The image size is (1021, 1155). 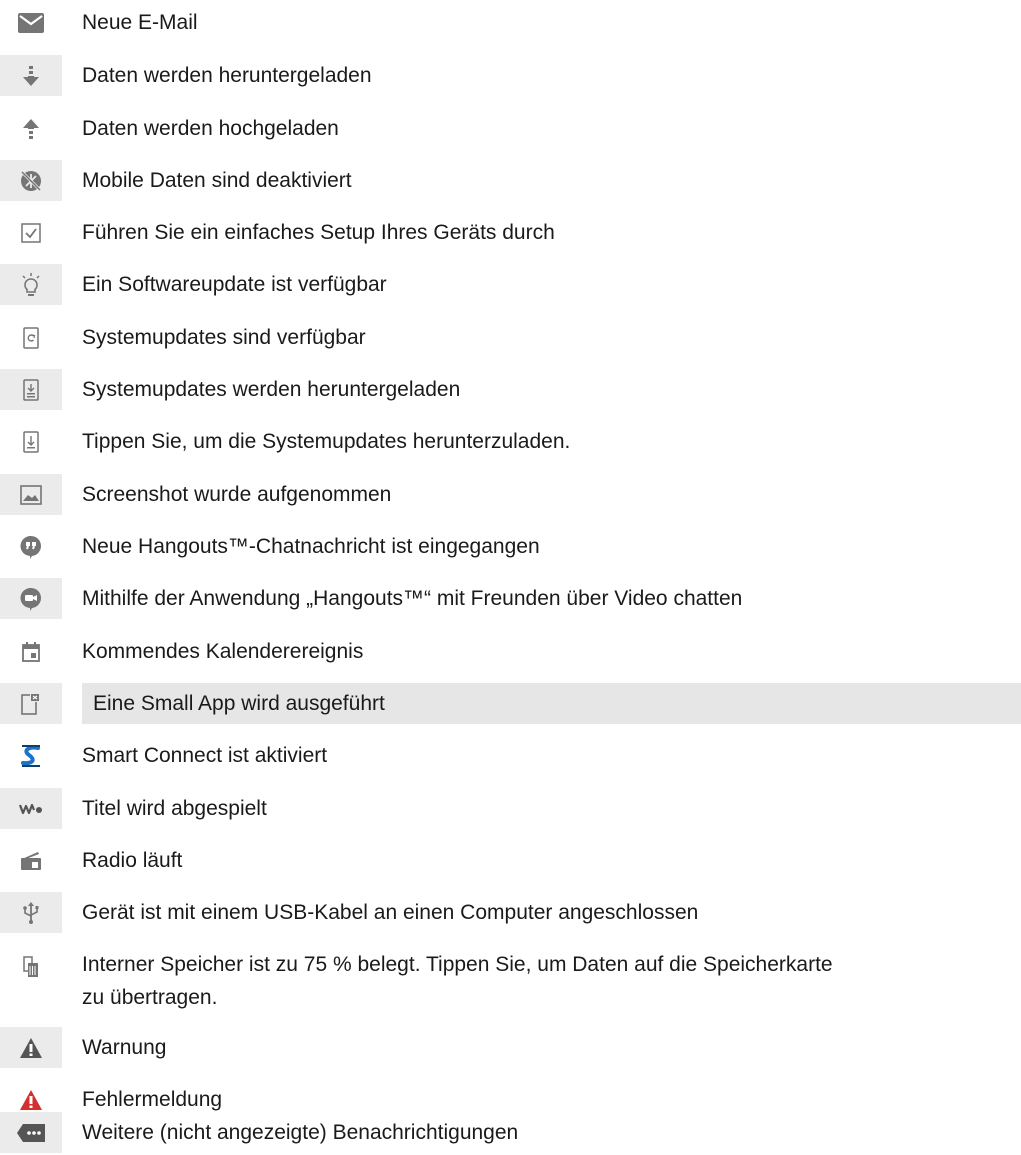 What do you see at coordinates (510, 808) in the screenshot?
I see `list-item: Titel wird abgespielt` at bounding box center [510, 808].